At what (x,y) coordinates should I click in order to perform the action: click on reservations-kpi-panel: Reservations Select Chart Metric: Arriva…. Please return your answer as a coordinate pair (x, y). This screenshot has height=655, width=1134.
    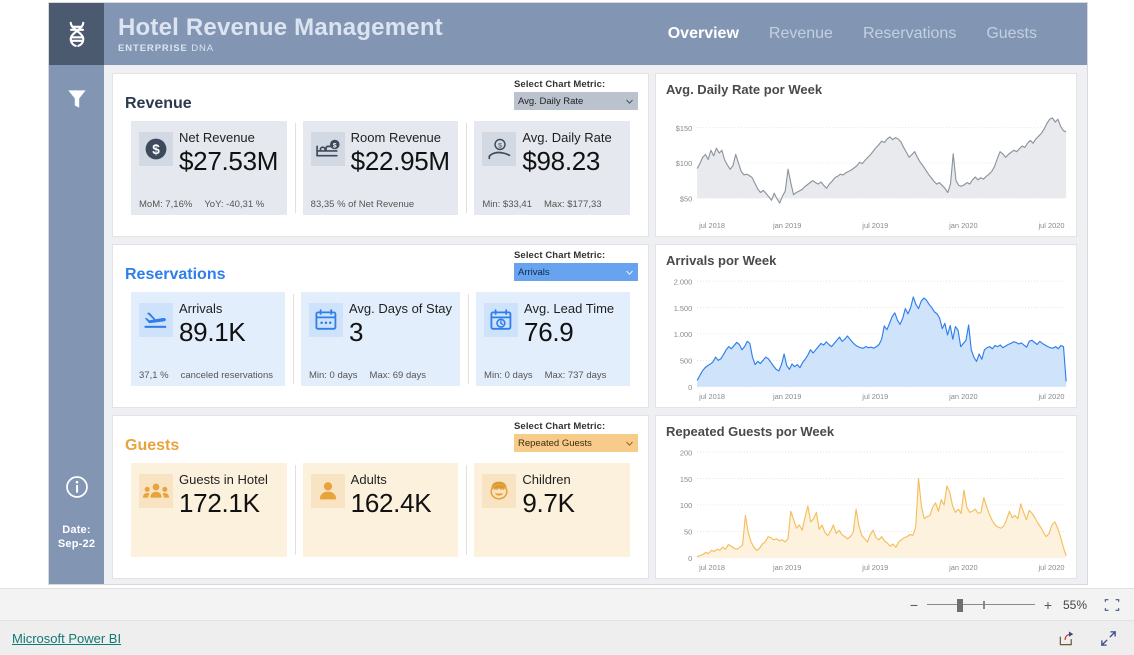
    Looking at the image, I should click on (380, 326).